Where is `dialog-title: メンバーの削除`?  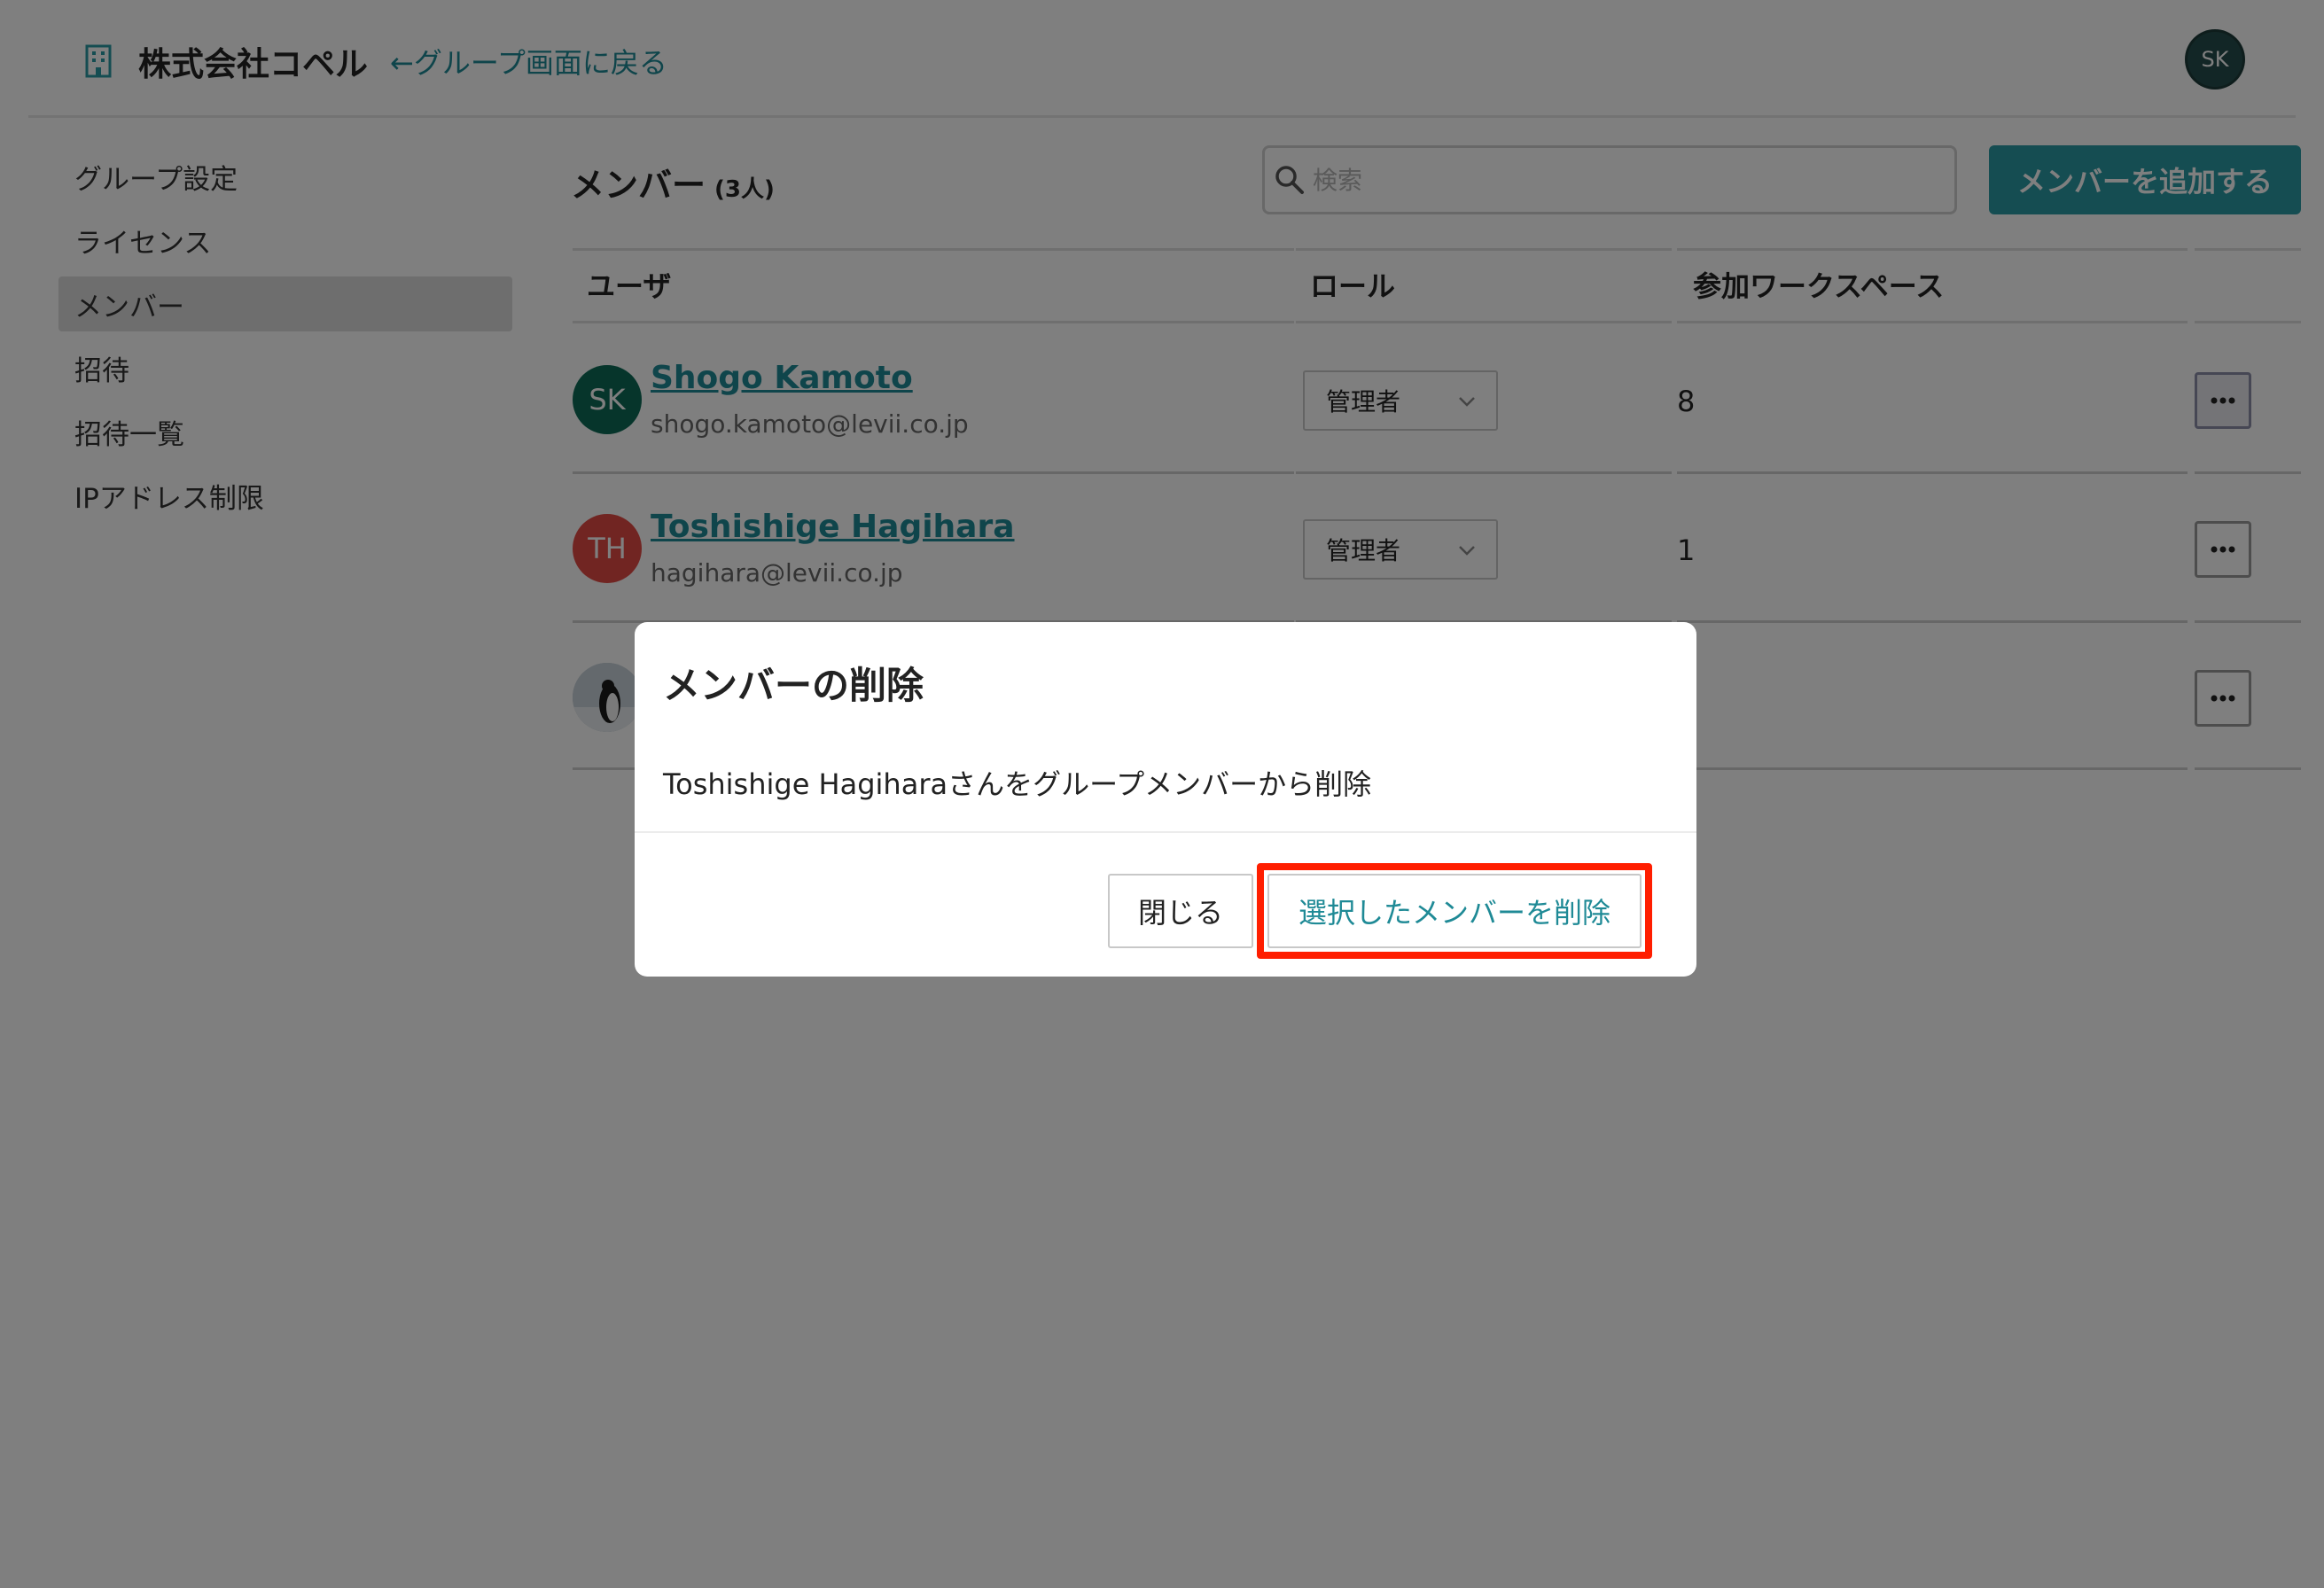 dialog-title: メンバーの削除 is located at coordinates (794, 685).